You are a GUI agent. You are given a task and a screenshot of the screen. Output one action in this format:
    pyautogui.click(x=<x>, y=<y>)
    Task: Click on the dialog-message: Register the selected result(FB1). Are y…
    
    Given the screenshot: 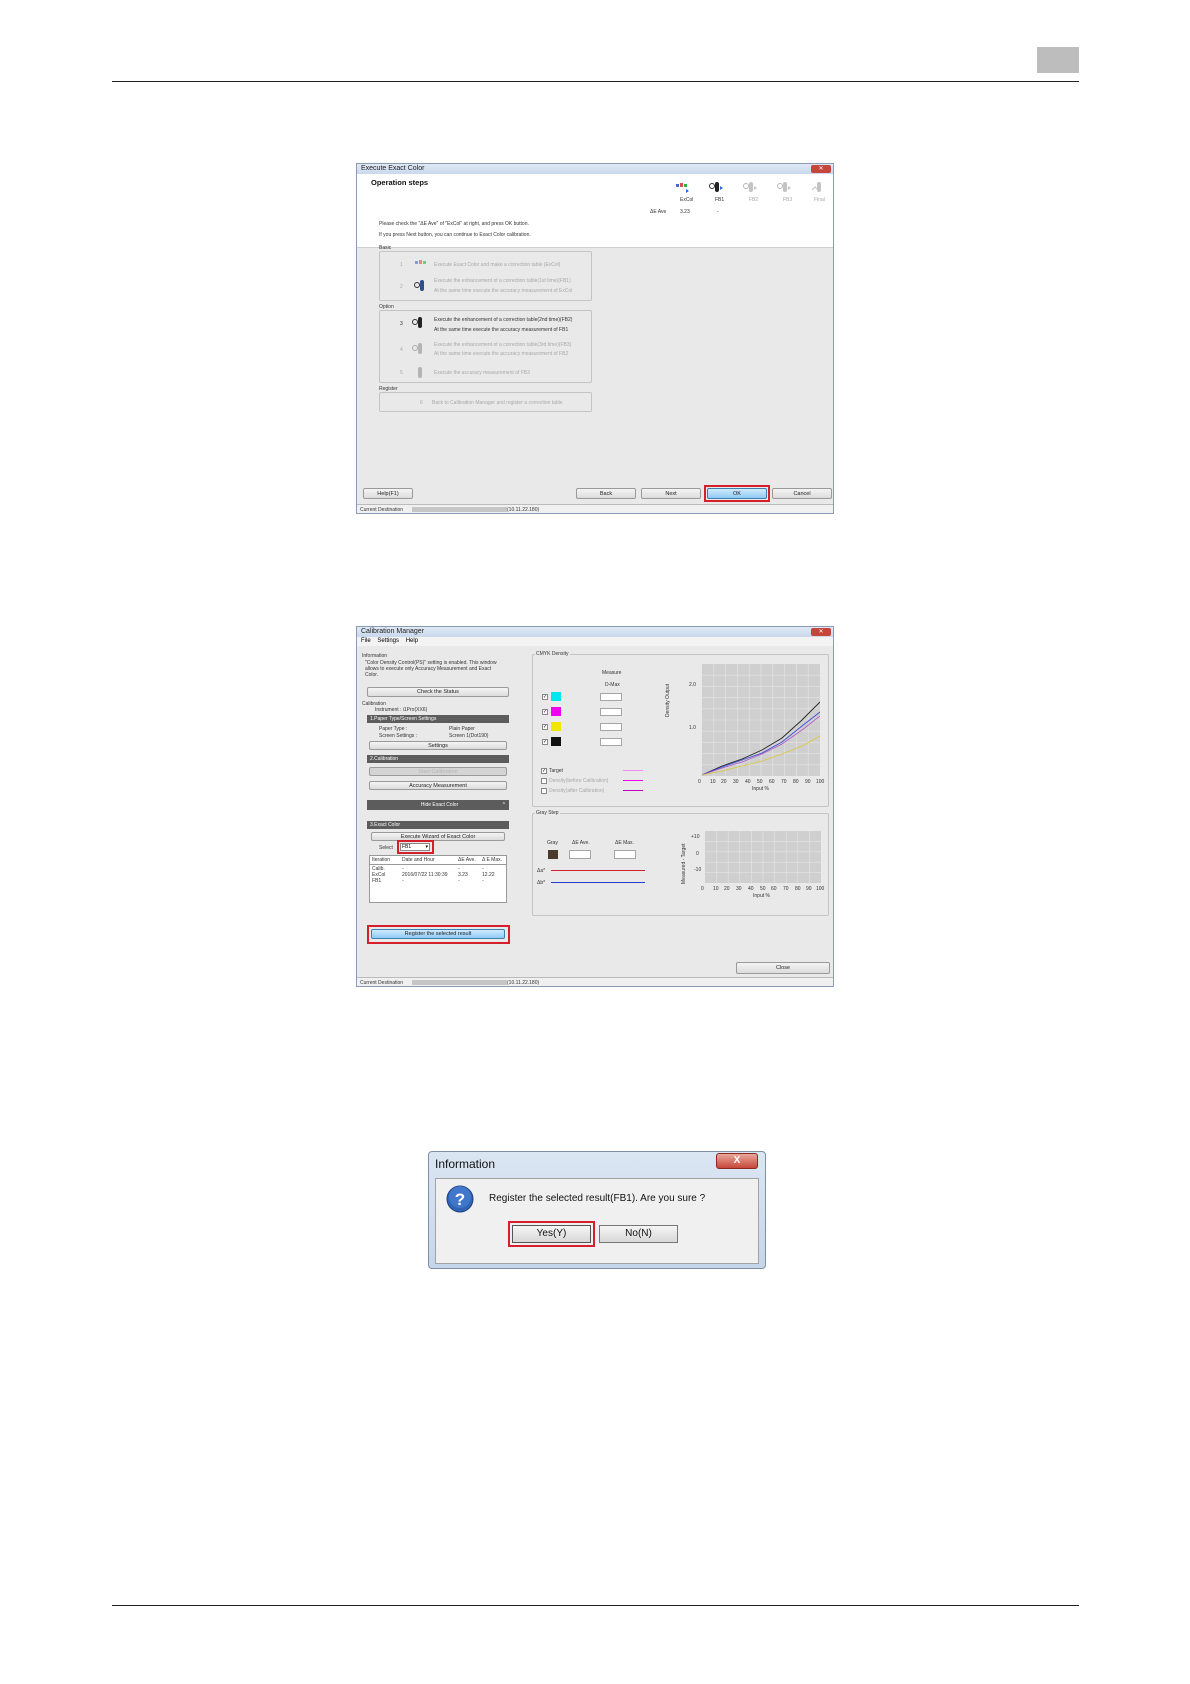 What is the action you would take?
    pyautogui.click(x=597, y=1198)
    